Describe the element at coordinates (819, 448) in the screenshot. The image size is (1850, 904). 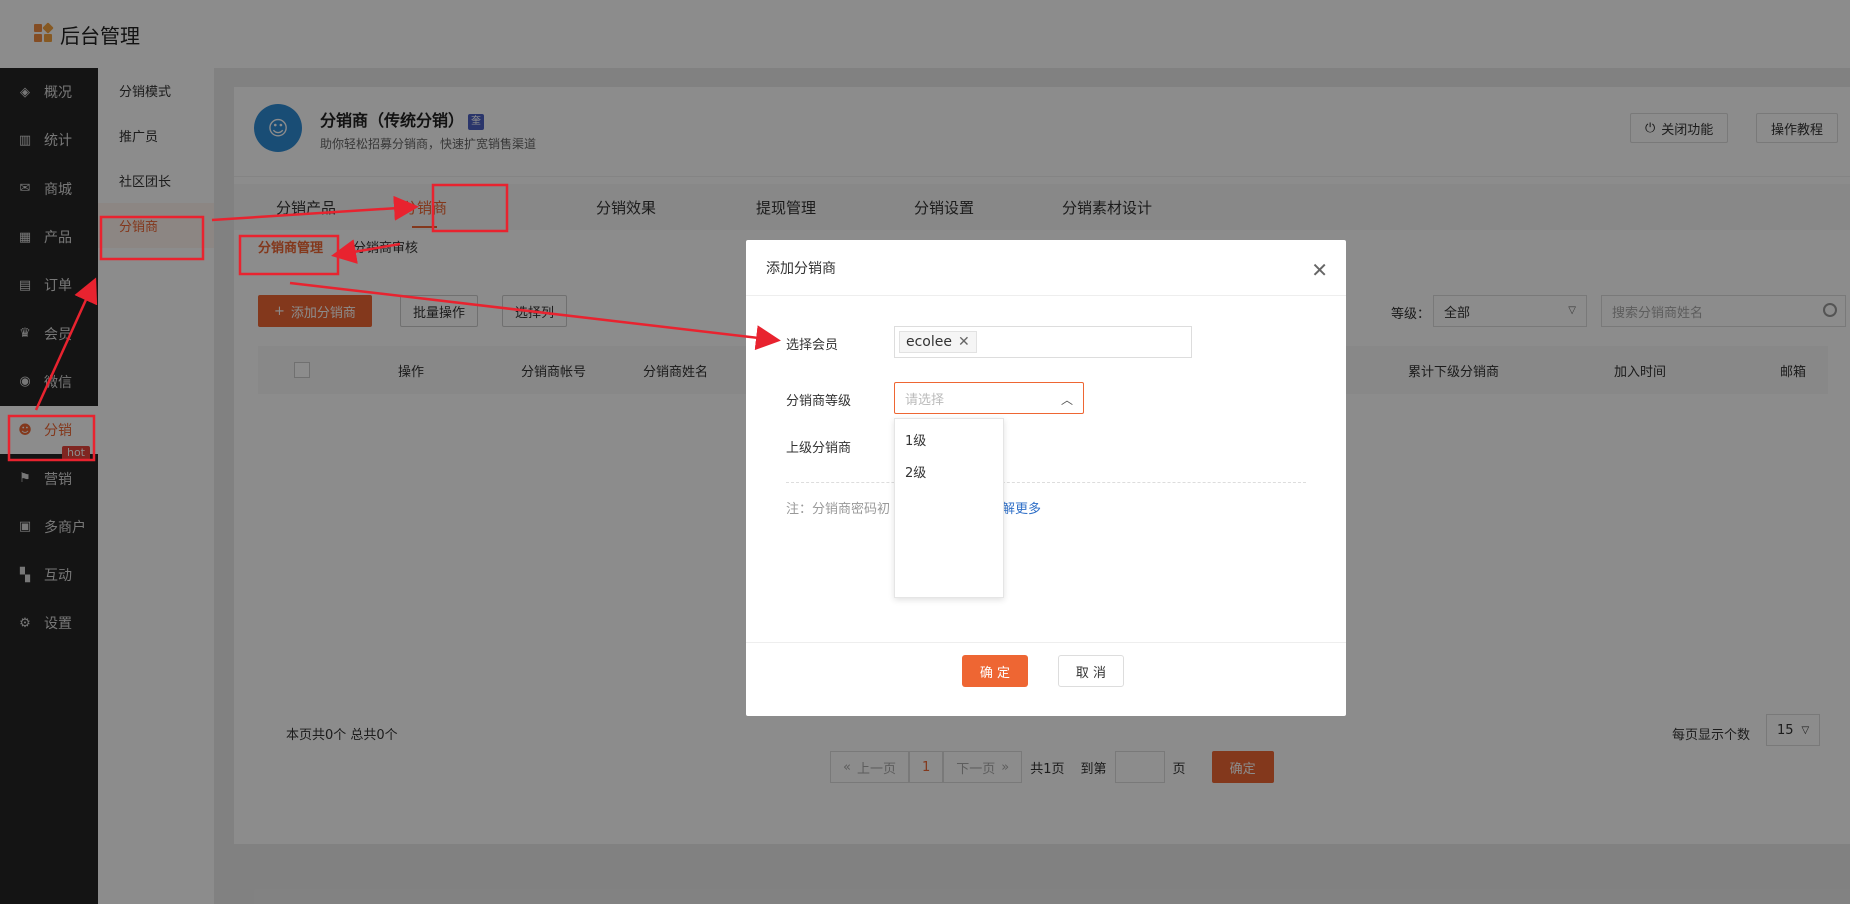
I see `parent-distributor-label: 上级分销商` at that location.